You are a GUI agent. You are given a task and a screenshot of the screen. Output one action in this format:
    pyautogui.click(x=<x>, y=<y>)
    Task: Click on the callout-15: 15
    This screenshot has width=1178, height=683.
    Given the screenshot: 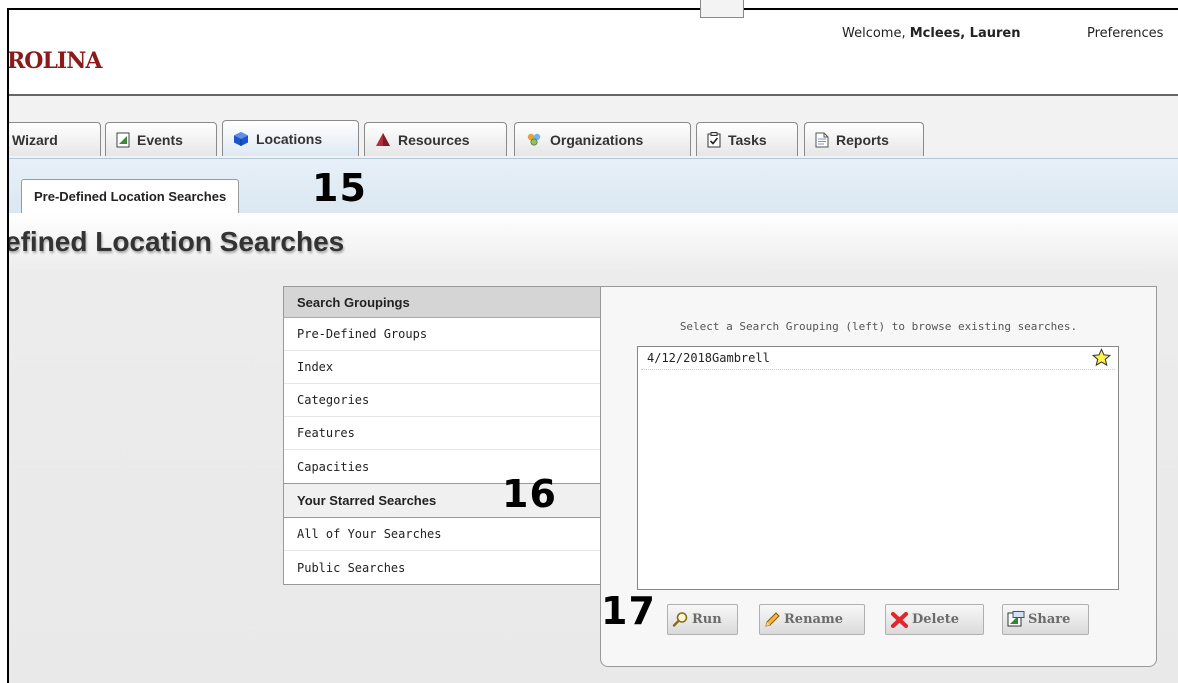 What is the action you would take?
    pyautogui.click(x=339, y=188)
    